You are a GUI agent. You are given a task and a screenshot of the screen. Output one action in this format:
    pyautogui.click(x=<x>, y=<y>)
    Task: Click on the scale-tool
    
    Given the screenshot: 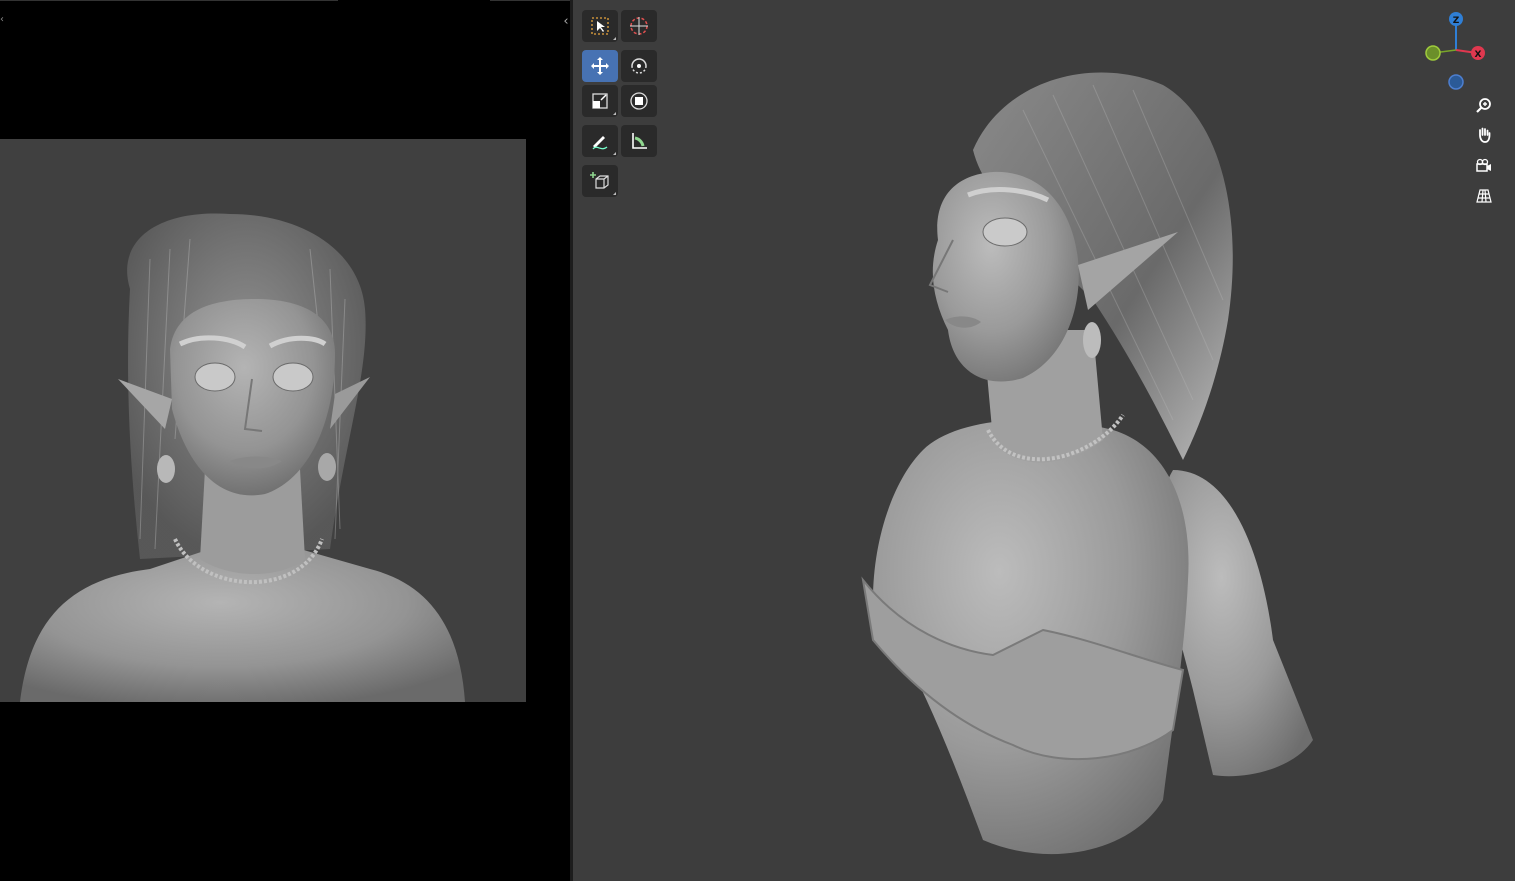 What is the action you would take?
    pyautogui.click(x=600, y=101)
    